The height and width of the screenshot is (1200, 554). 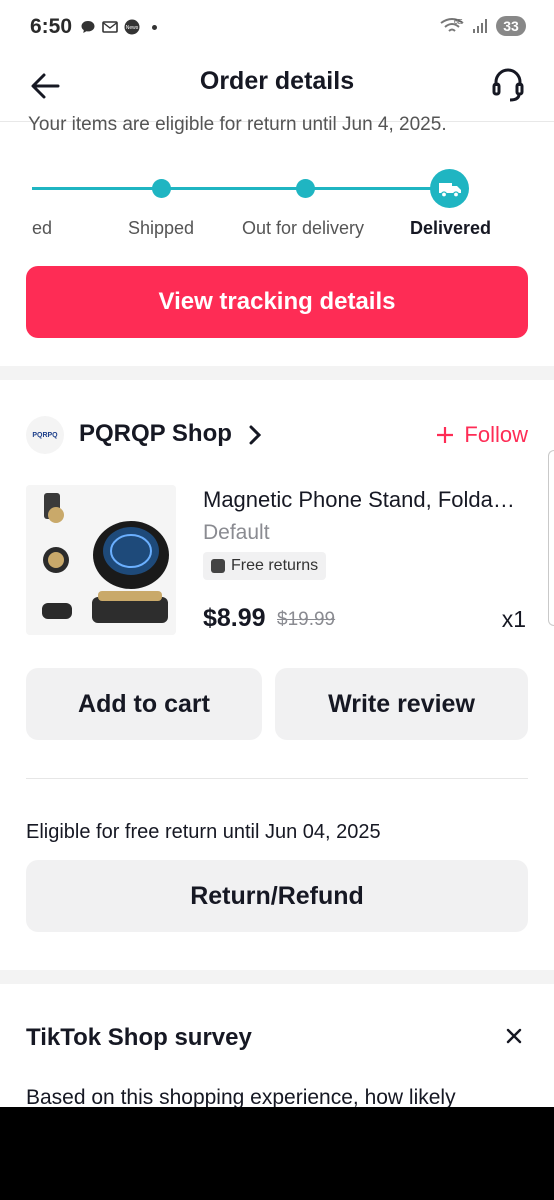 What do you see at coordinates (42, 228) in the screenshot?
I see `step-label-ordered: ed` at bounding box center [42, 228].